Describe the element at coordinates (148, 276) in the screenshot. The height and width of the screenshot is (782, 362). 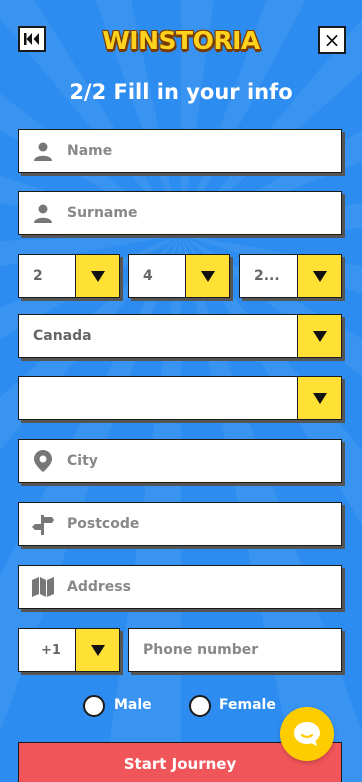
I see `dob-month-value: 4` at that location.